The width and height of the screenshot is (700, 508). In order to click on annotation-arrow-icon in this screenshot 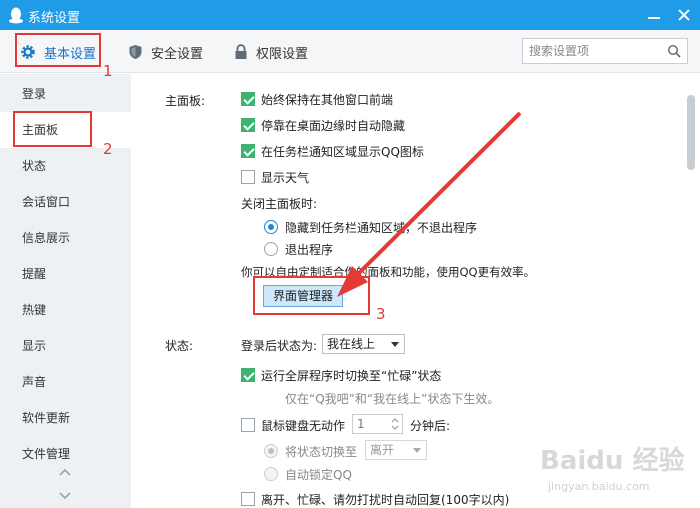, I will do `click(429, 204)`.